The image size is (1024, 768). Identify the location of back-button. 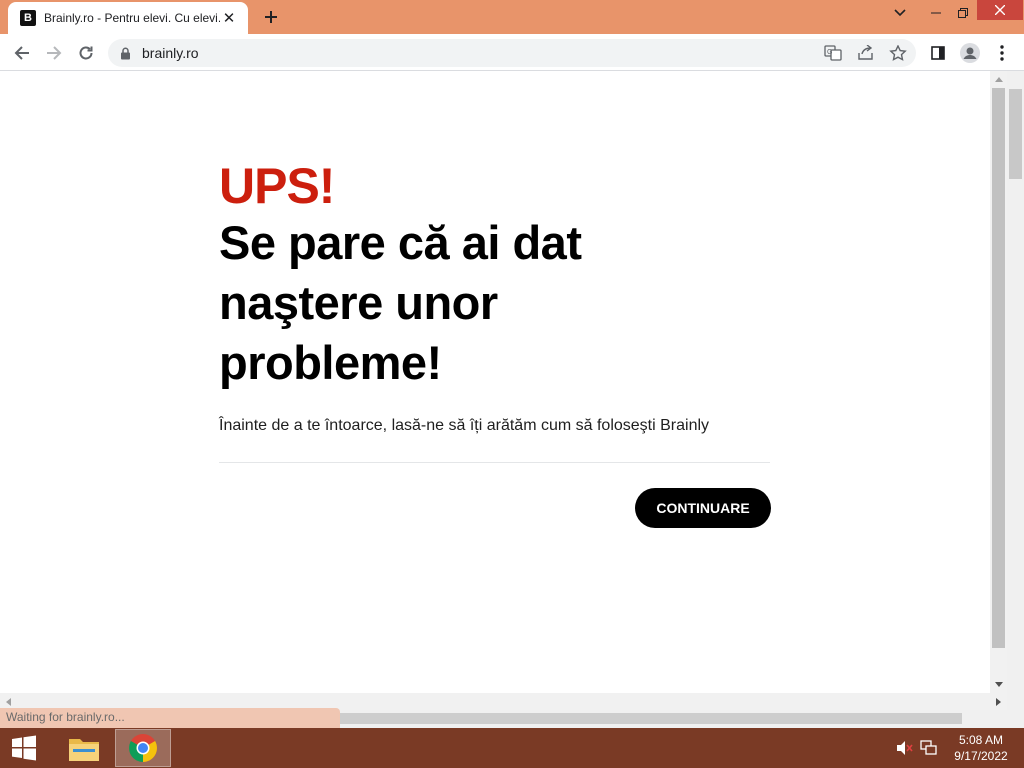
(22, 53).